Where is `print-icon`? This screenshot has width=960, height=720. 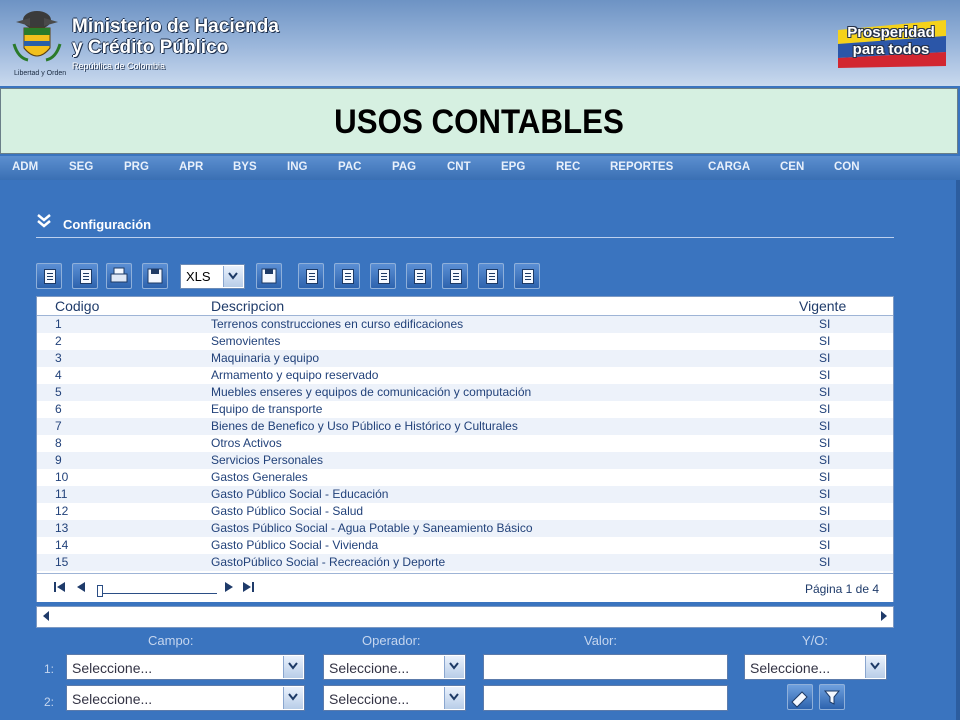
print-icon is located at coordinates (119, 276).